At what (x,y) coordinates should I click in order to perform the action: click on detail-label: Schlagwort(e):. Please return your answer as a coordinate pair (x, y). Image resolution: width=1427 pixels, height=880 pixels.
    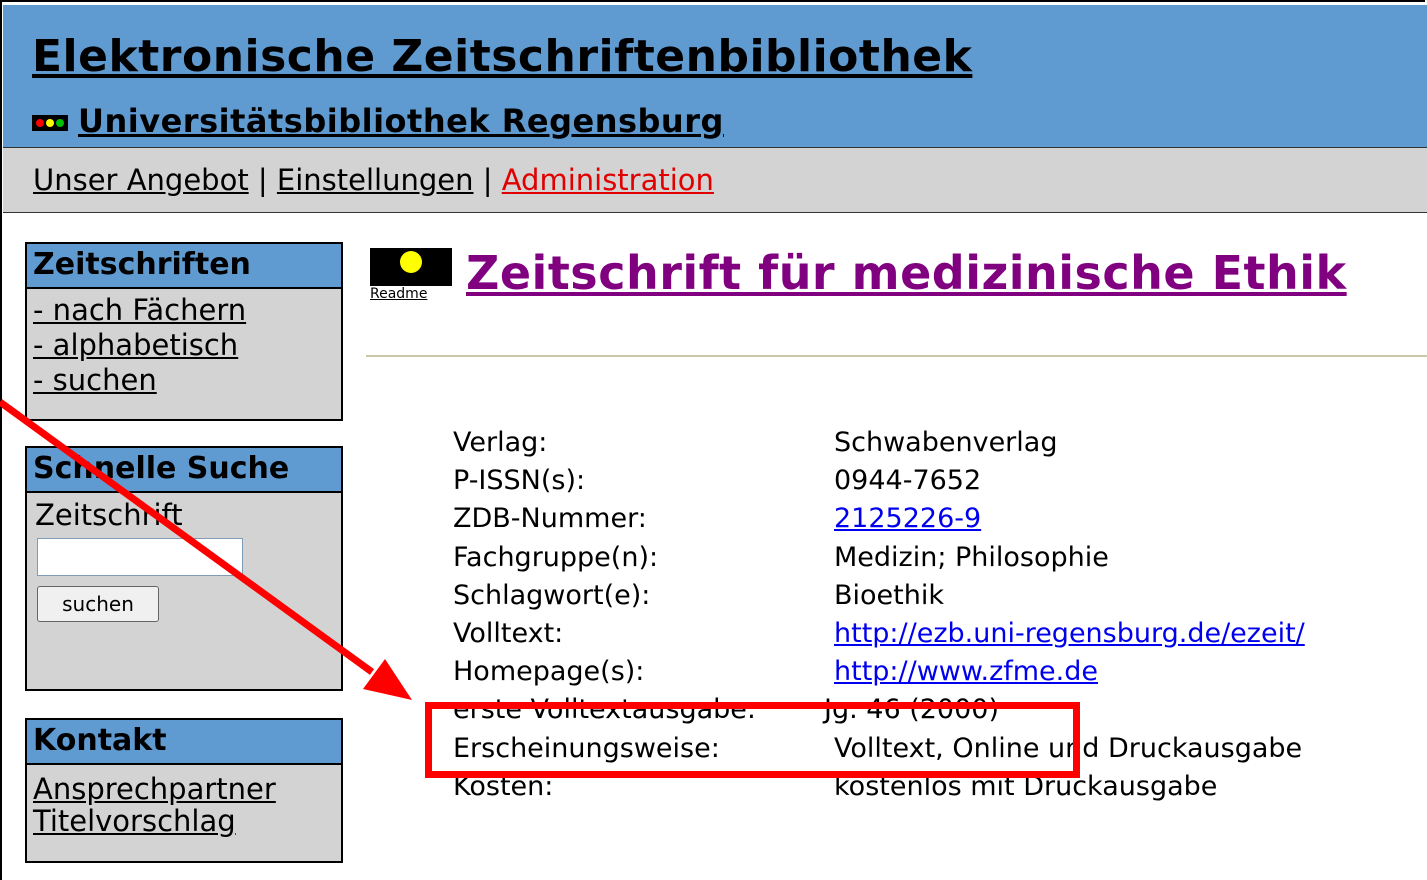
    Looking at the image, I should click on (552, 595).